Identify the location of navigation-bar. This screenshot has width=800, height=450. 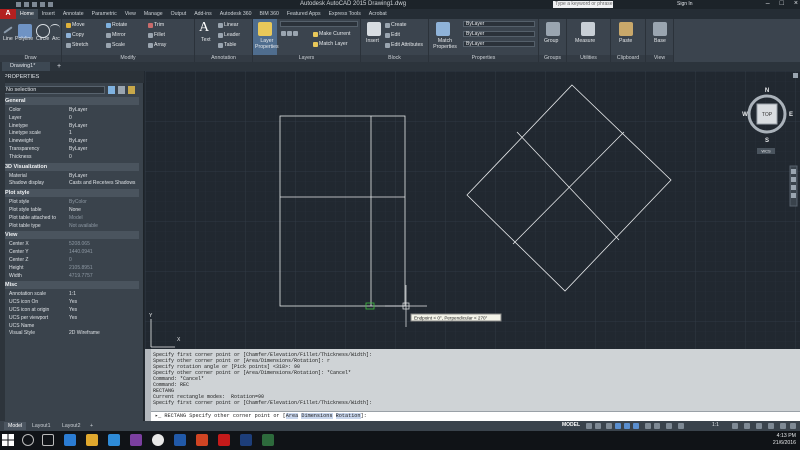
(793, 186).